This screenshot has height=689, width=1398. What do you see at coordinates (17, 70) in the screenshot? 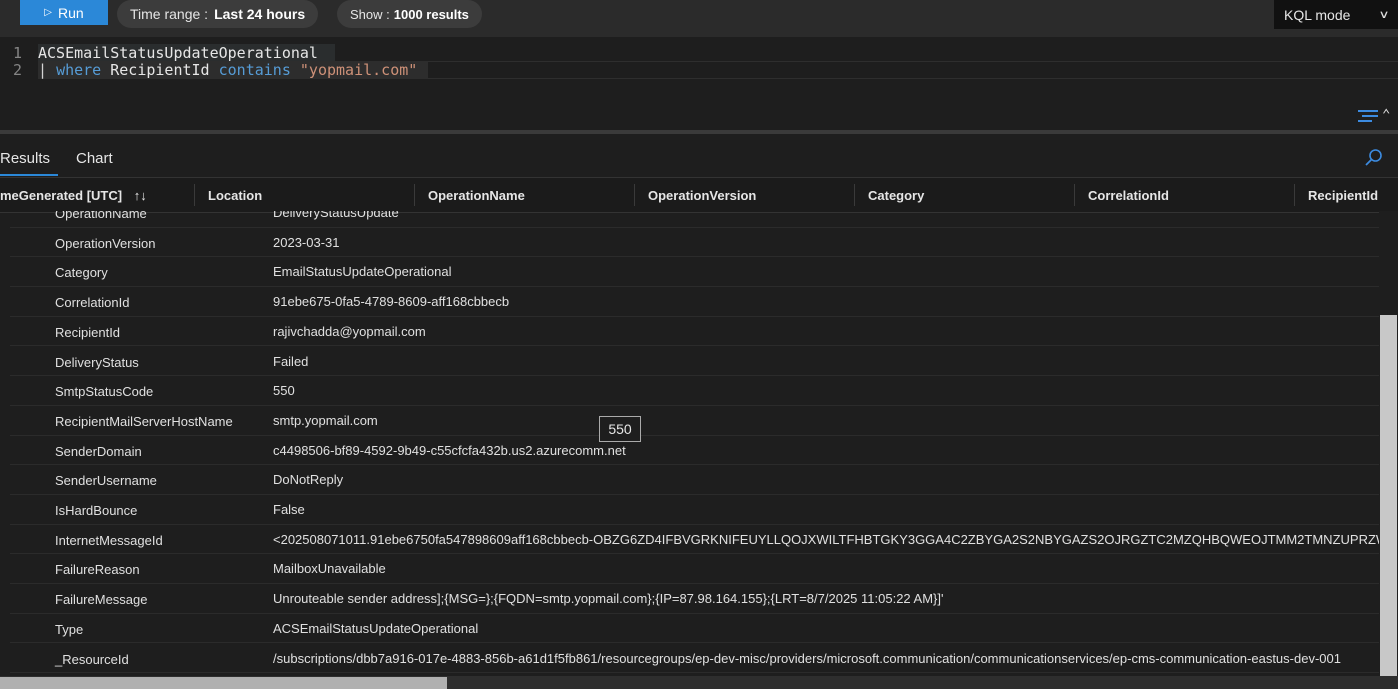
I see `line-number: 2` at bounding box center [17, 70].